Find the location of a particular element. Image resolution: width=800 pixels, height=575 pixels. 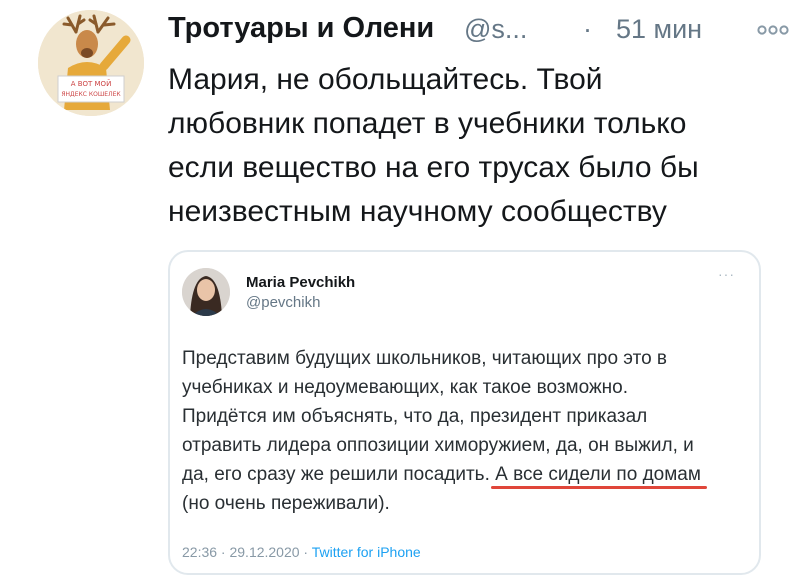

underlined-phrase-text: А все сидели по домам is located at coordinates (598, 474).